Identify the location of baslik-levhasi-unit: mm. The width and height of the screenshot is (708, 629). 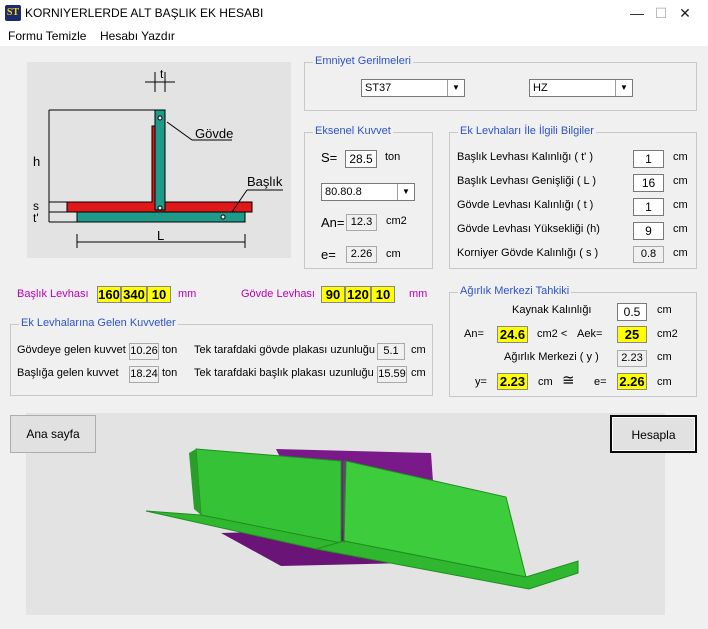
(187, 294).